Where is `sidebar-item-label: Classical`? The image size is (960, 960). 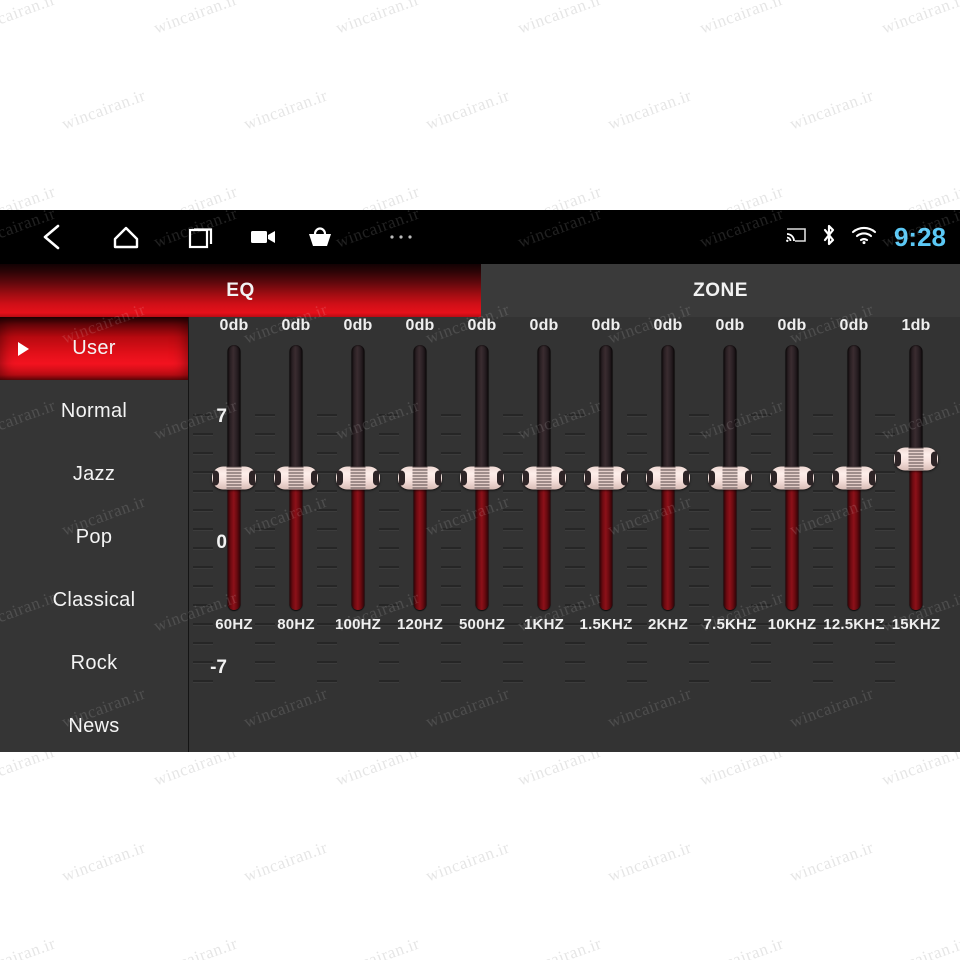
sidebar-item-label: Classical is located at coordinates (94, 600).